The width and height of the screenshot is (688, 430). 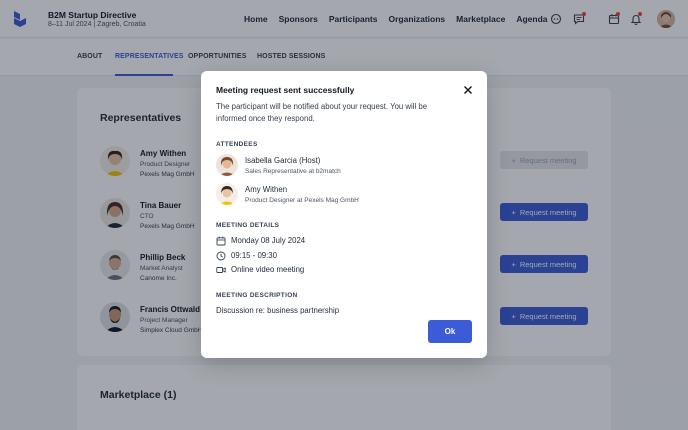 What do you see at coordinates (248, 225) in the screenshot?
I see `meeting-details-heading: MEETING DETAILS` at bounding box center [248, 225].